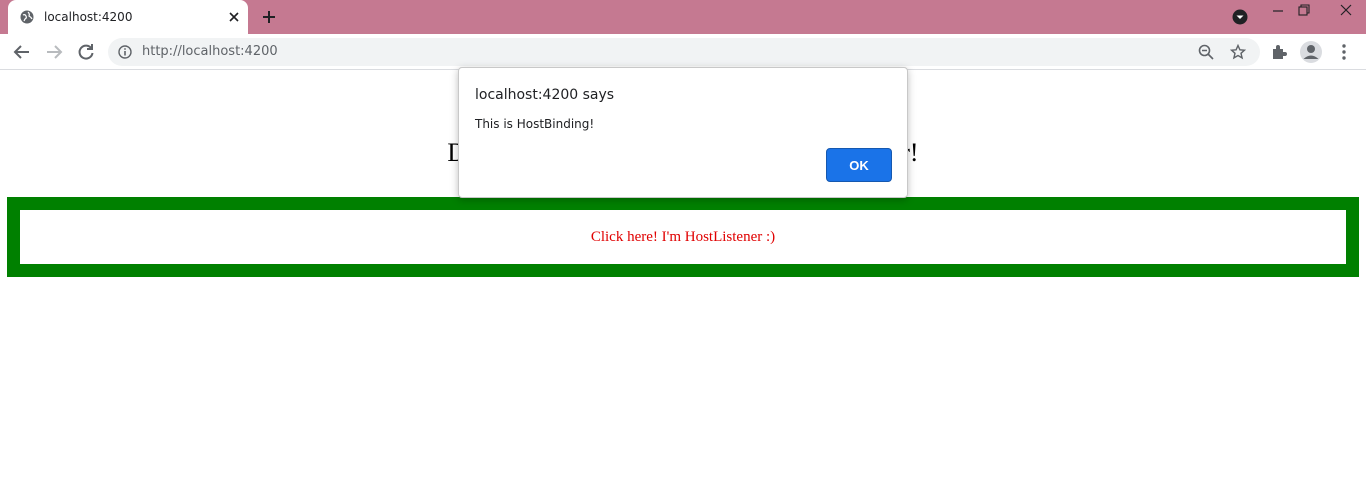  What do you see at coordinates (1304, 11) in the screenshot?
I see `maximize-icon` at bounding box center [1304, 11].